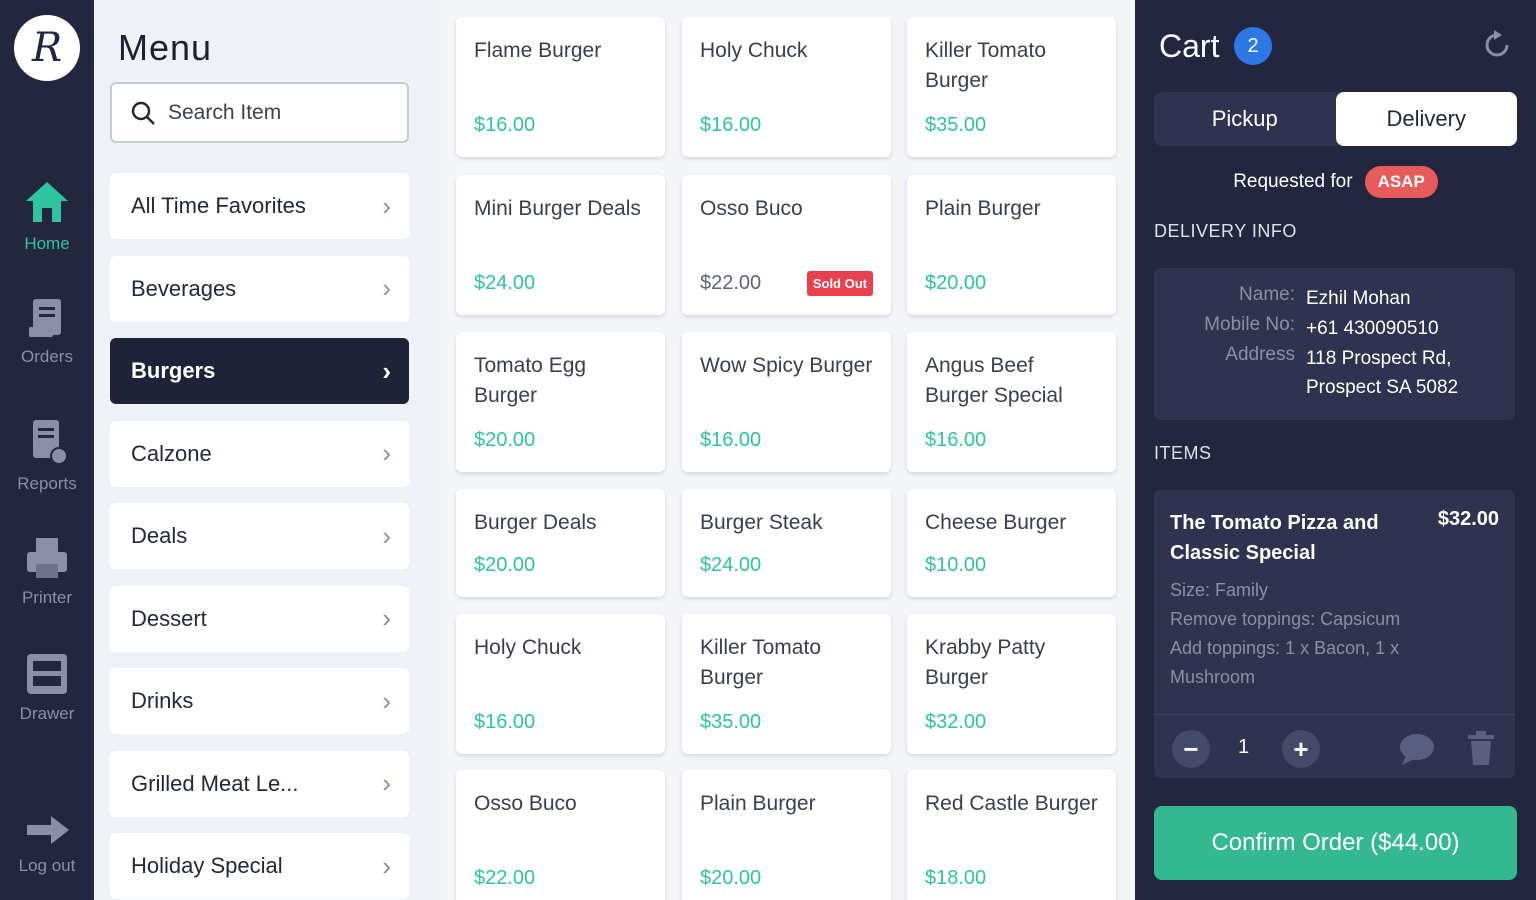 Image resolution: width=1536 pixels, height=900 pixels. Describe the element at coordinates (1417, 751) in the screenshot. I see `note-button` at that location.